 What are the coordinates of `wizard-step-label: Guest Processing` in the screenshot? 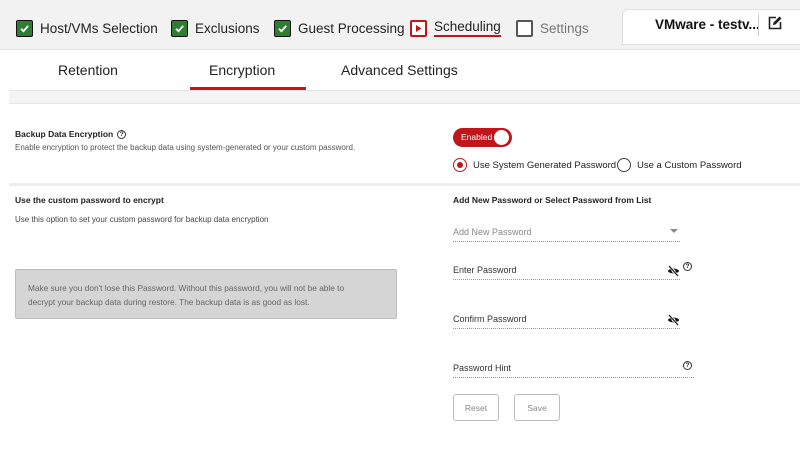 It's located at (351, 28).